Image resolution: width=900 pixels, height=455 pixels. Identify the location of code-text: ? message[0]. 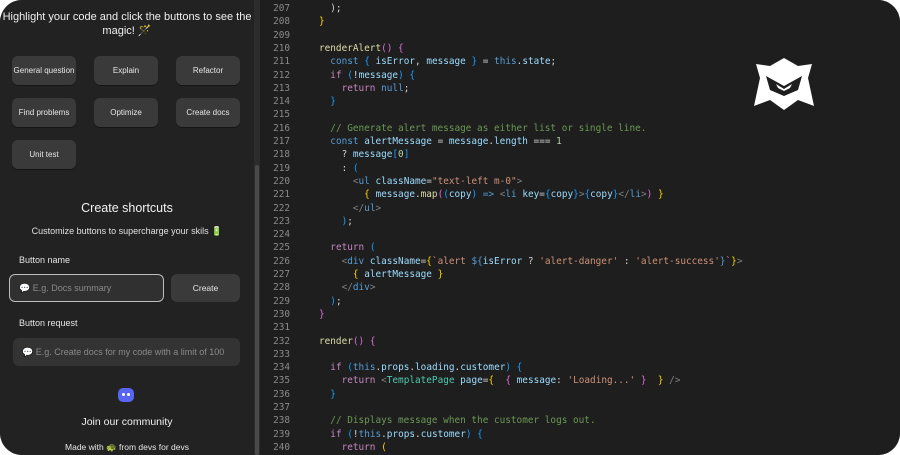
(364, 155).